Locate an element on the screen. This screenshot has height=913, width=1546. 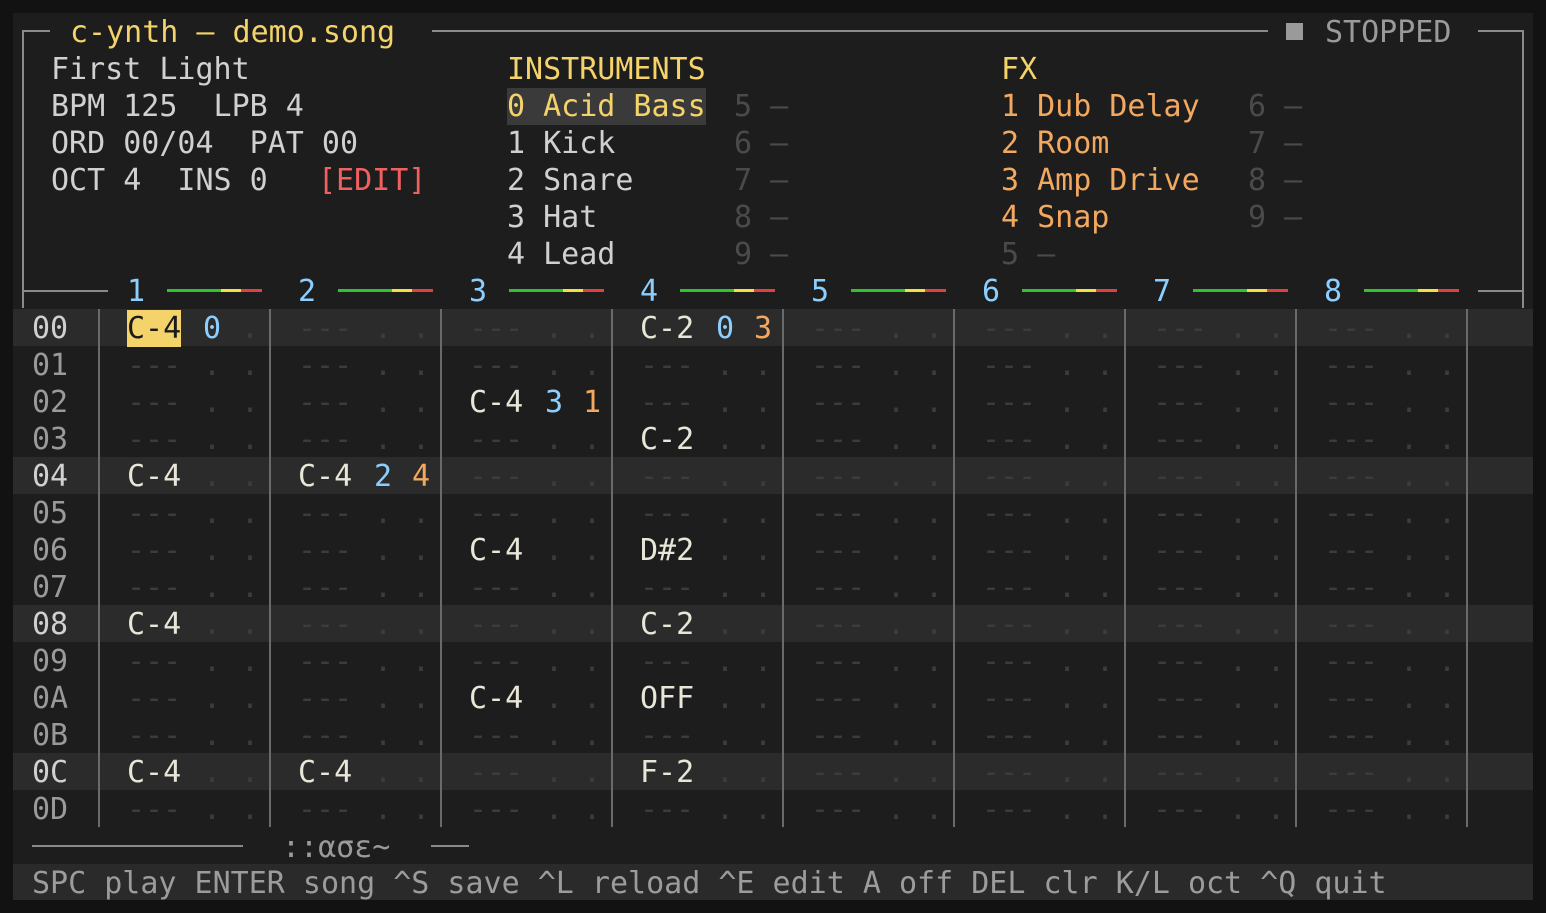
instrument-slot-empty: 5 — is located at coordinates (761, 106).